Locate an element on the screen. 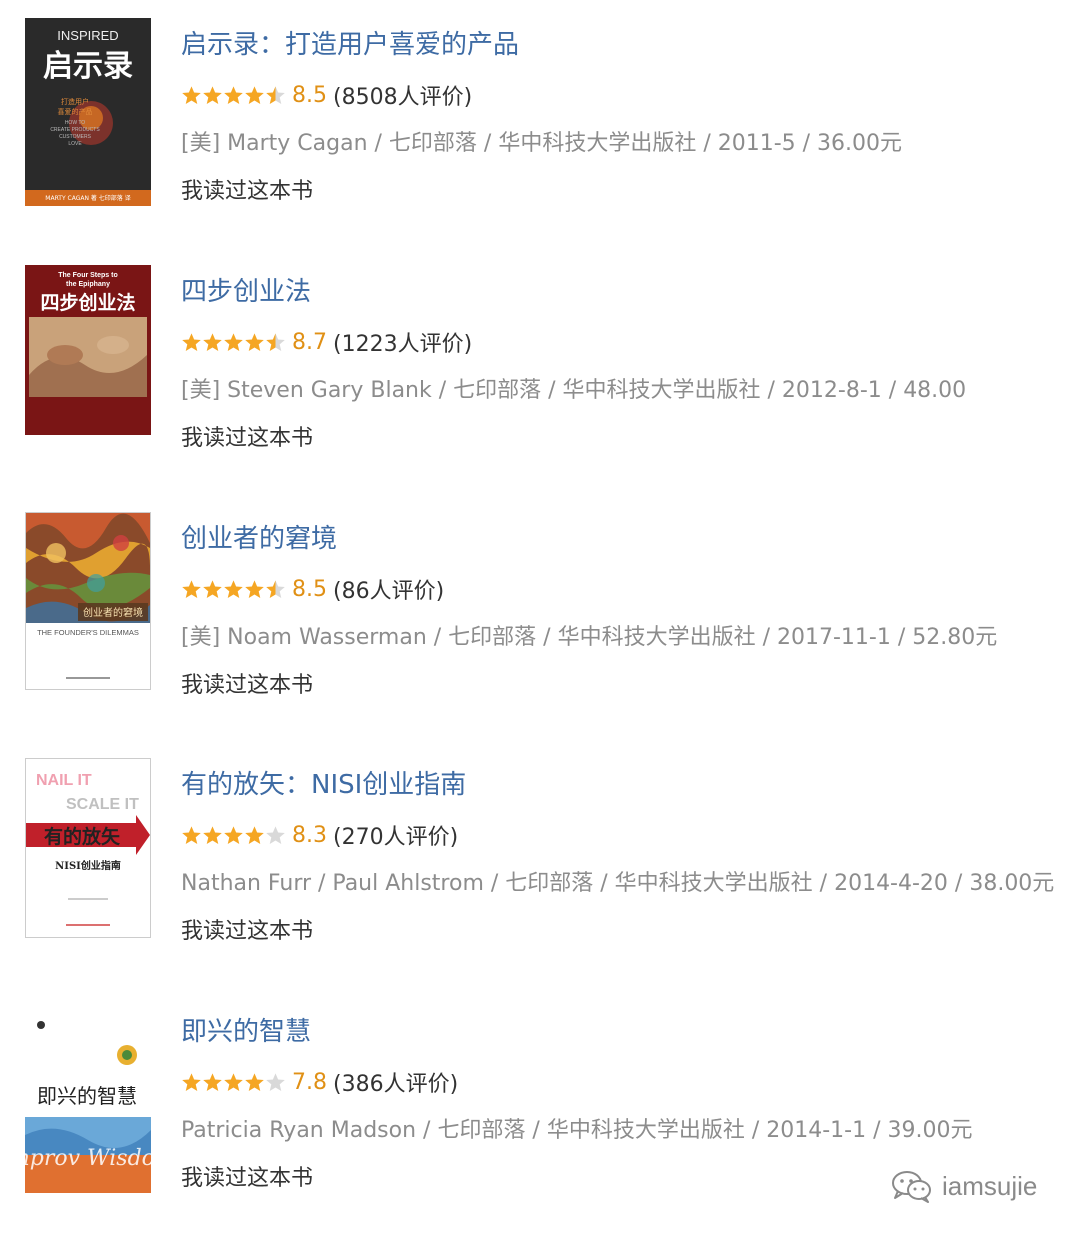  read-status-5: 我读过这本书 is located at coordinates (247, 1178).